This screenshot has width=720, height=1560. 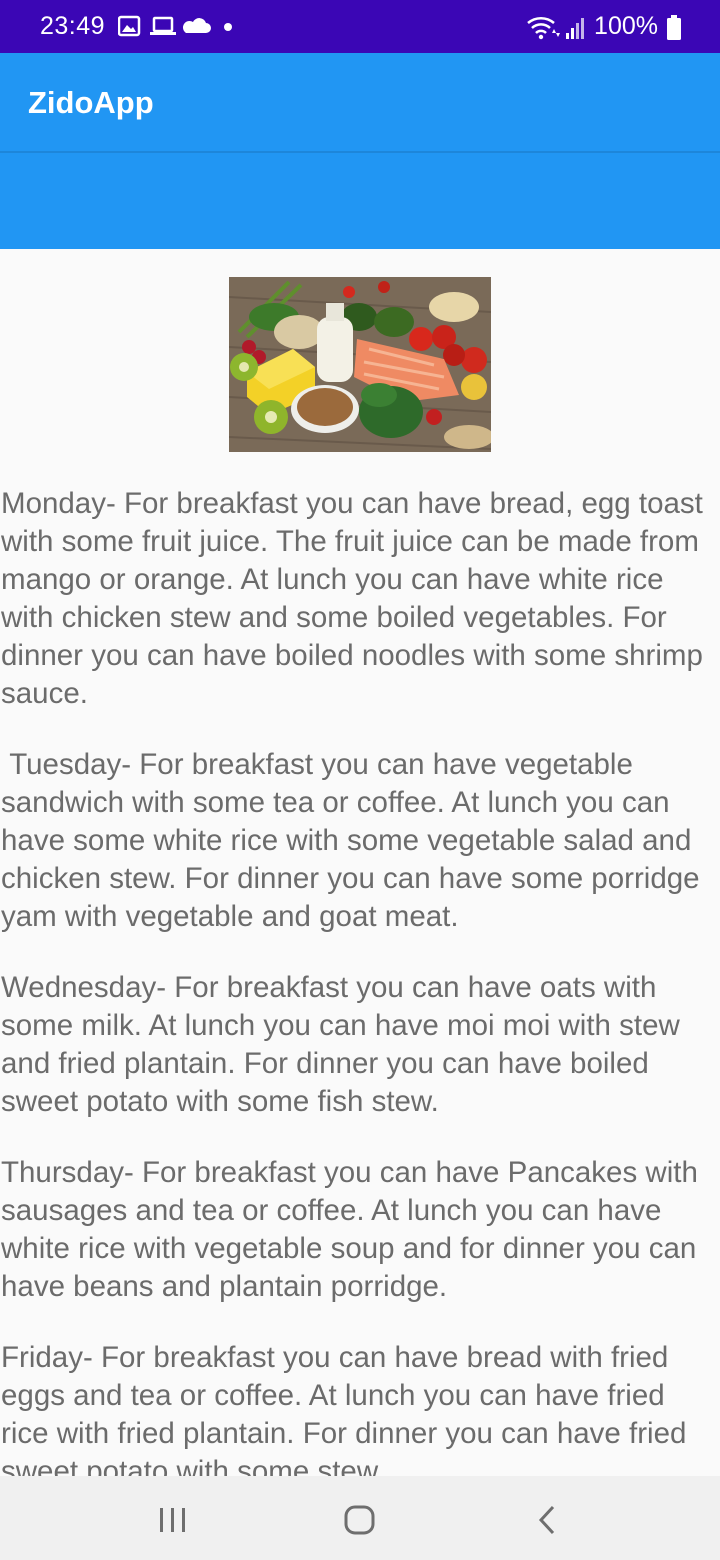 I want to click on battery-icon, so click(x=674, y=27).